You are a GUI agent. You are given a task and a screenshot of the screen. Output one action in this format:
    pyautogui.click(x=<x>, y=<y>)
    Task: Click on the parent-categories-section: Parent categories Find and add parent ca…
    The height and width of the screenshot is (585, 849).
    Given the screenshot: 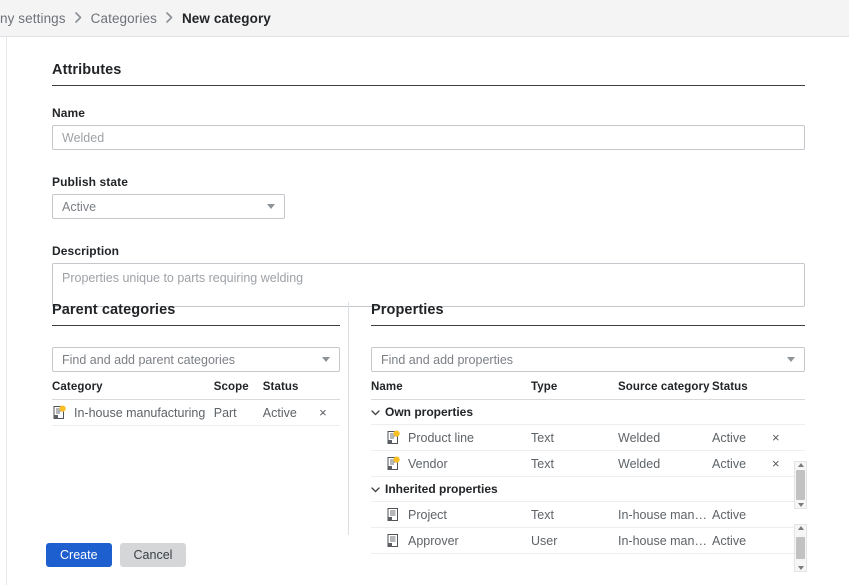 What is the action you would take?
    pyautogui.click(x=196, y=364)
    